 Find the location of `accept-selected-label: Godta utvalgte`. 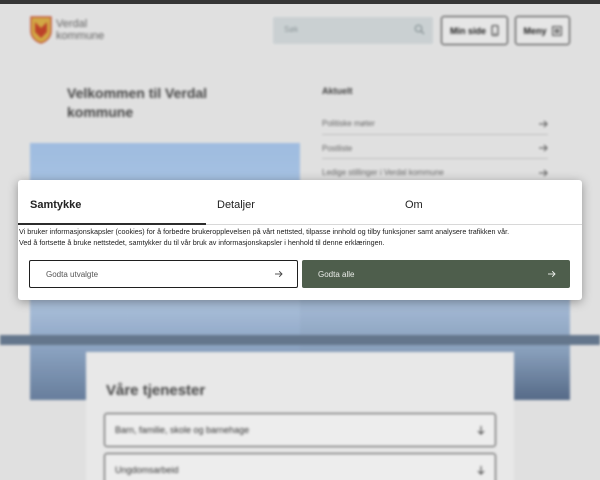

accept-selected-label: Godta utvalgte is located at coordinates (72, 274).